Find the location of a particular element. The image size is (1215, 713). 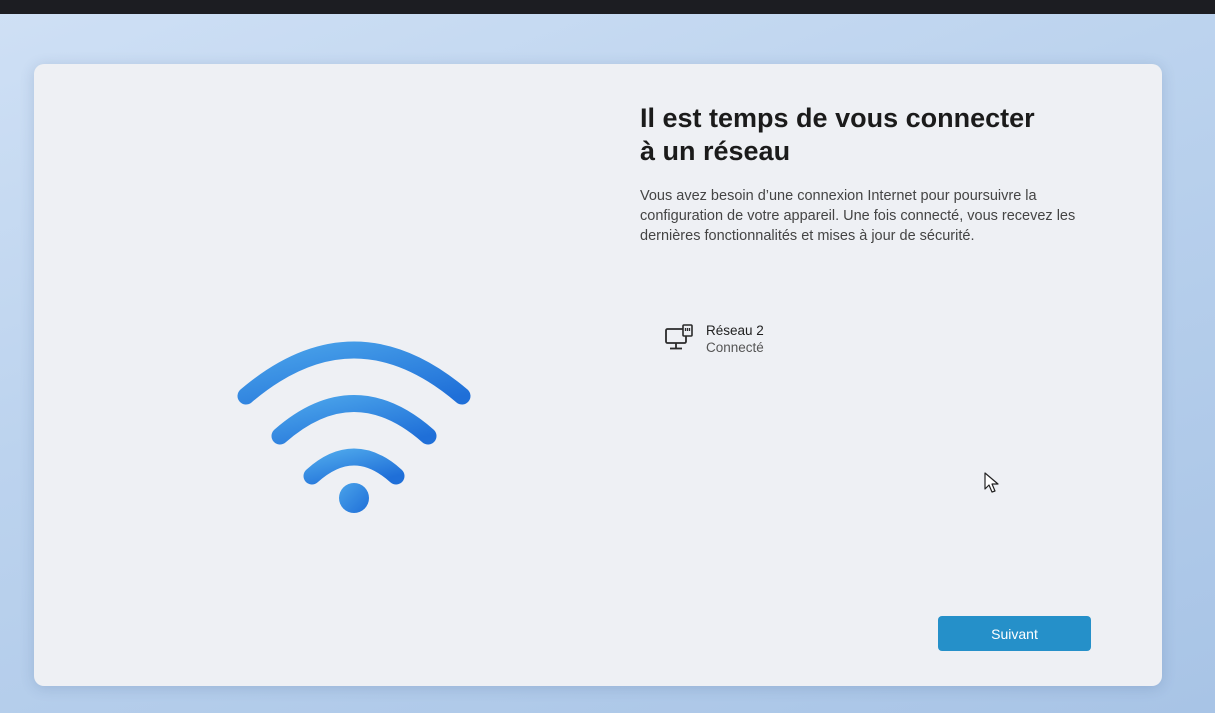

network-item: Réseau 2 Connecté is located at coordinates (714, 339).